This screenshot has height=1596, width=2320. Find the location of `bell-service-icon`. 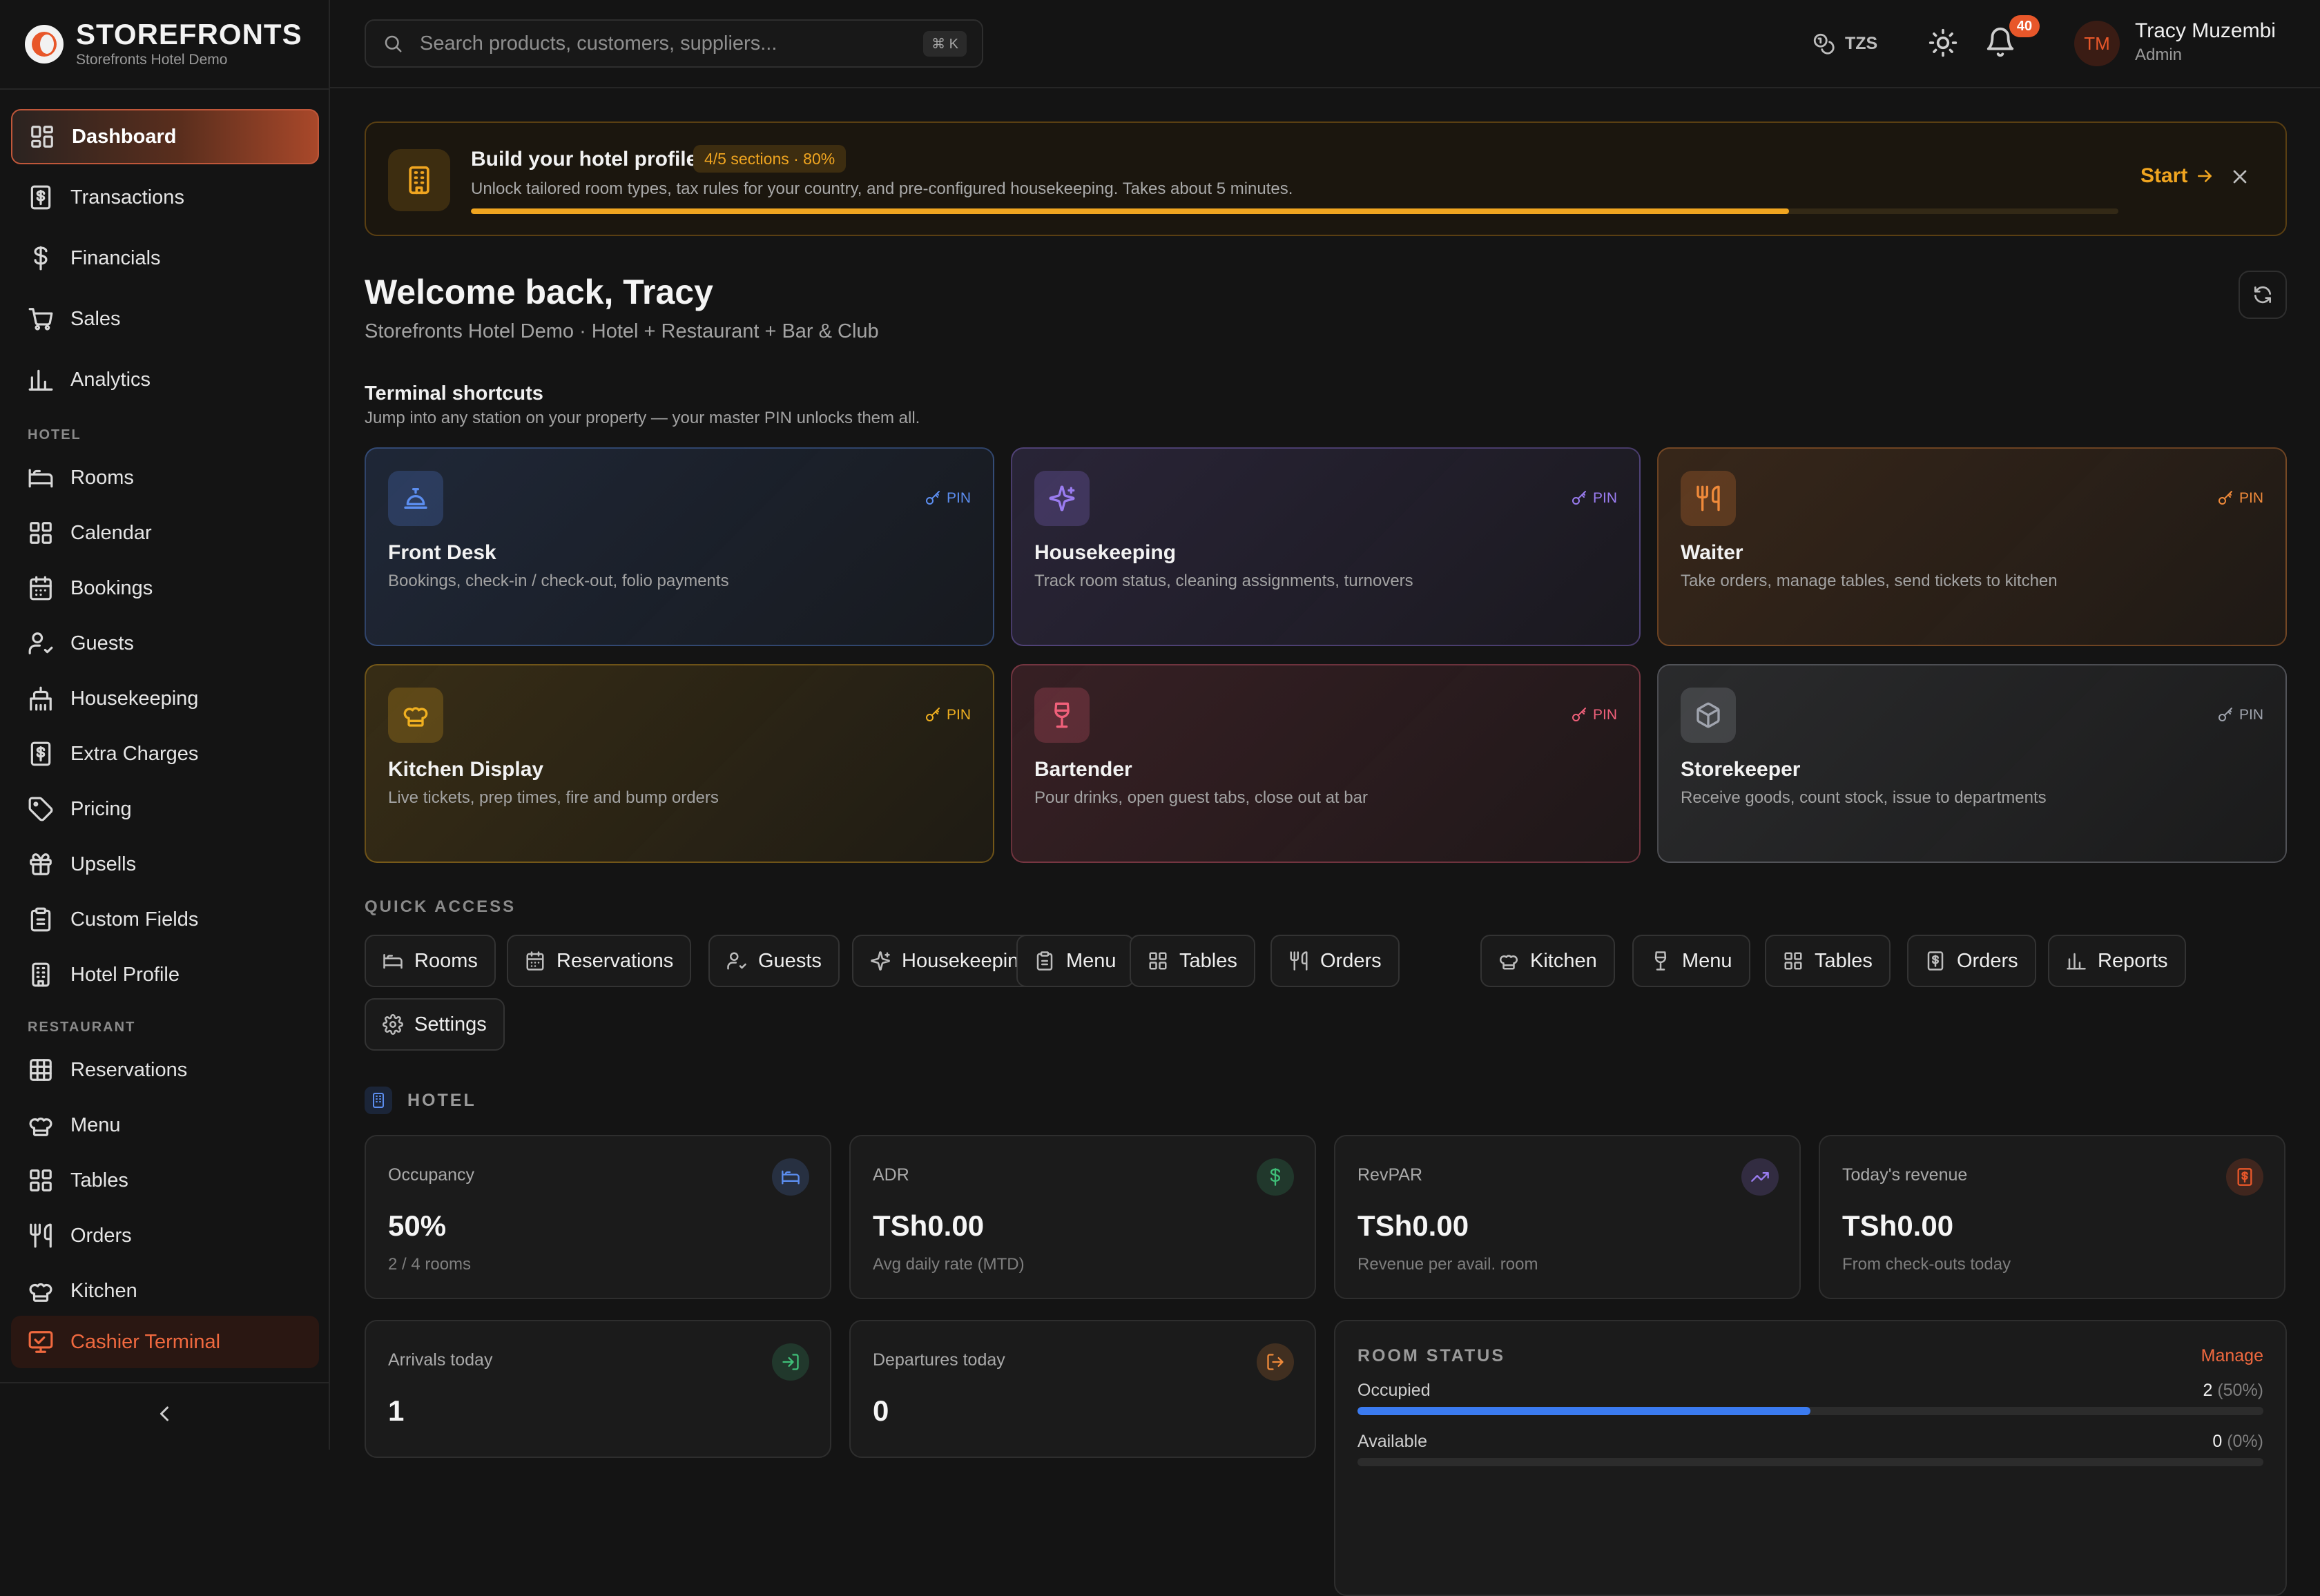

bell-service-icon is located at coordinates (416, 499).